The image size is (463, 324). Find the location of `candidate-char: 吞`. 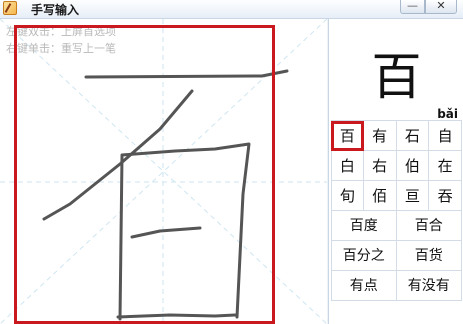

candidate-char: 吞 is located at coordinates (445, 196).